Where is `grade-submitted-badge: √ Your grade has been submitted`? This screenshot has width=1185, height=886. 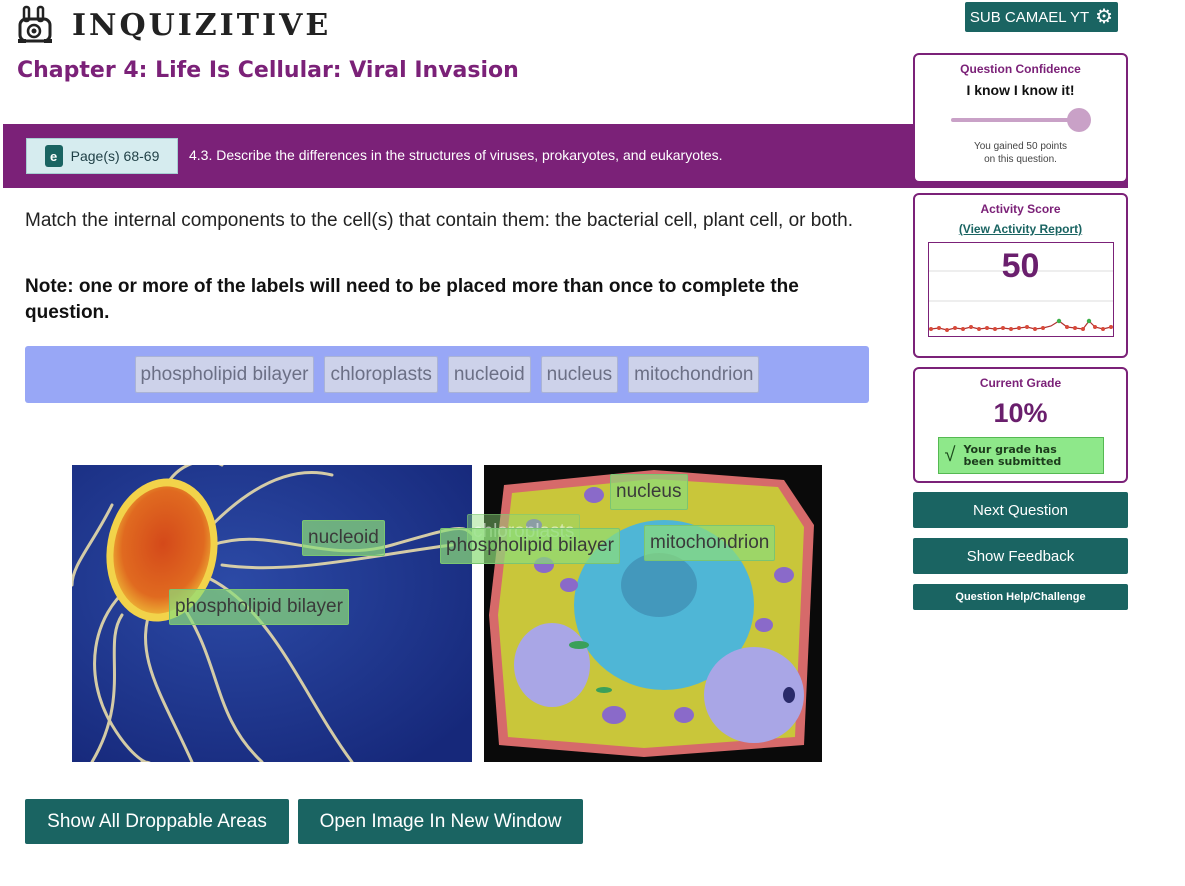 grade-submitted-badge: √ Your grade has been submitted is located at coordinates (1020, 455).